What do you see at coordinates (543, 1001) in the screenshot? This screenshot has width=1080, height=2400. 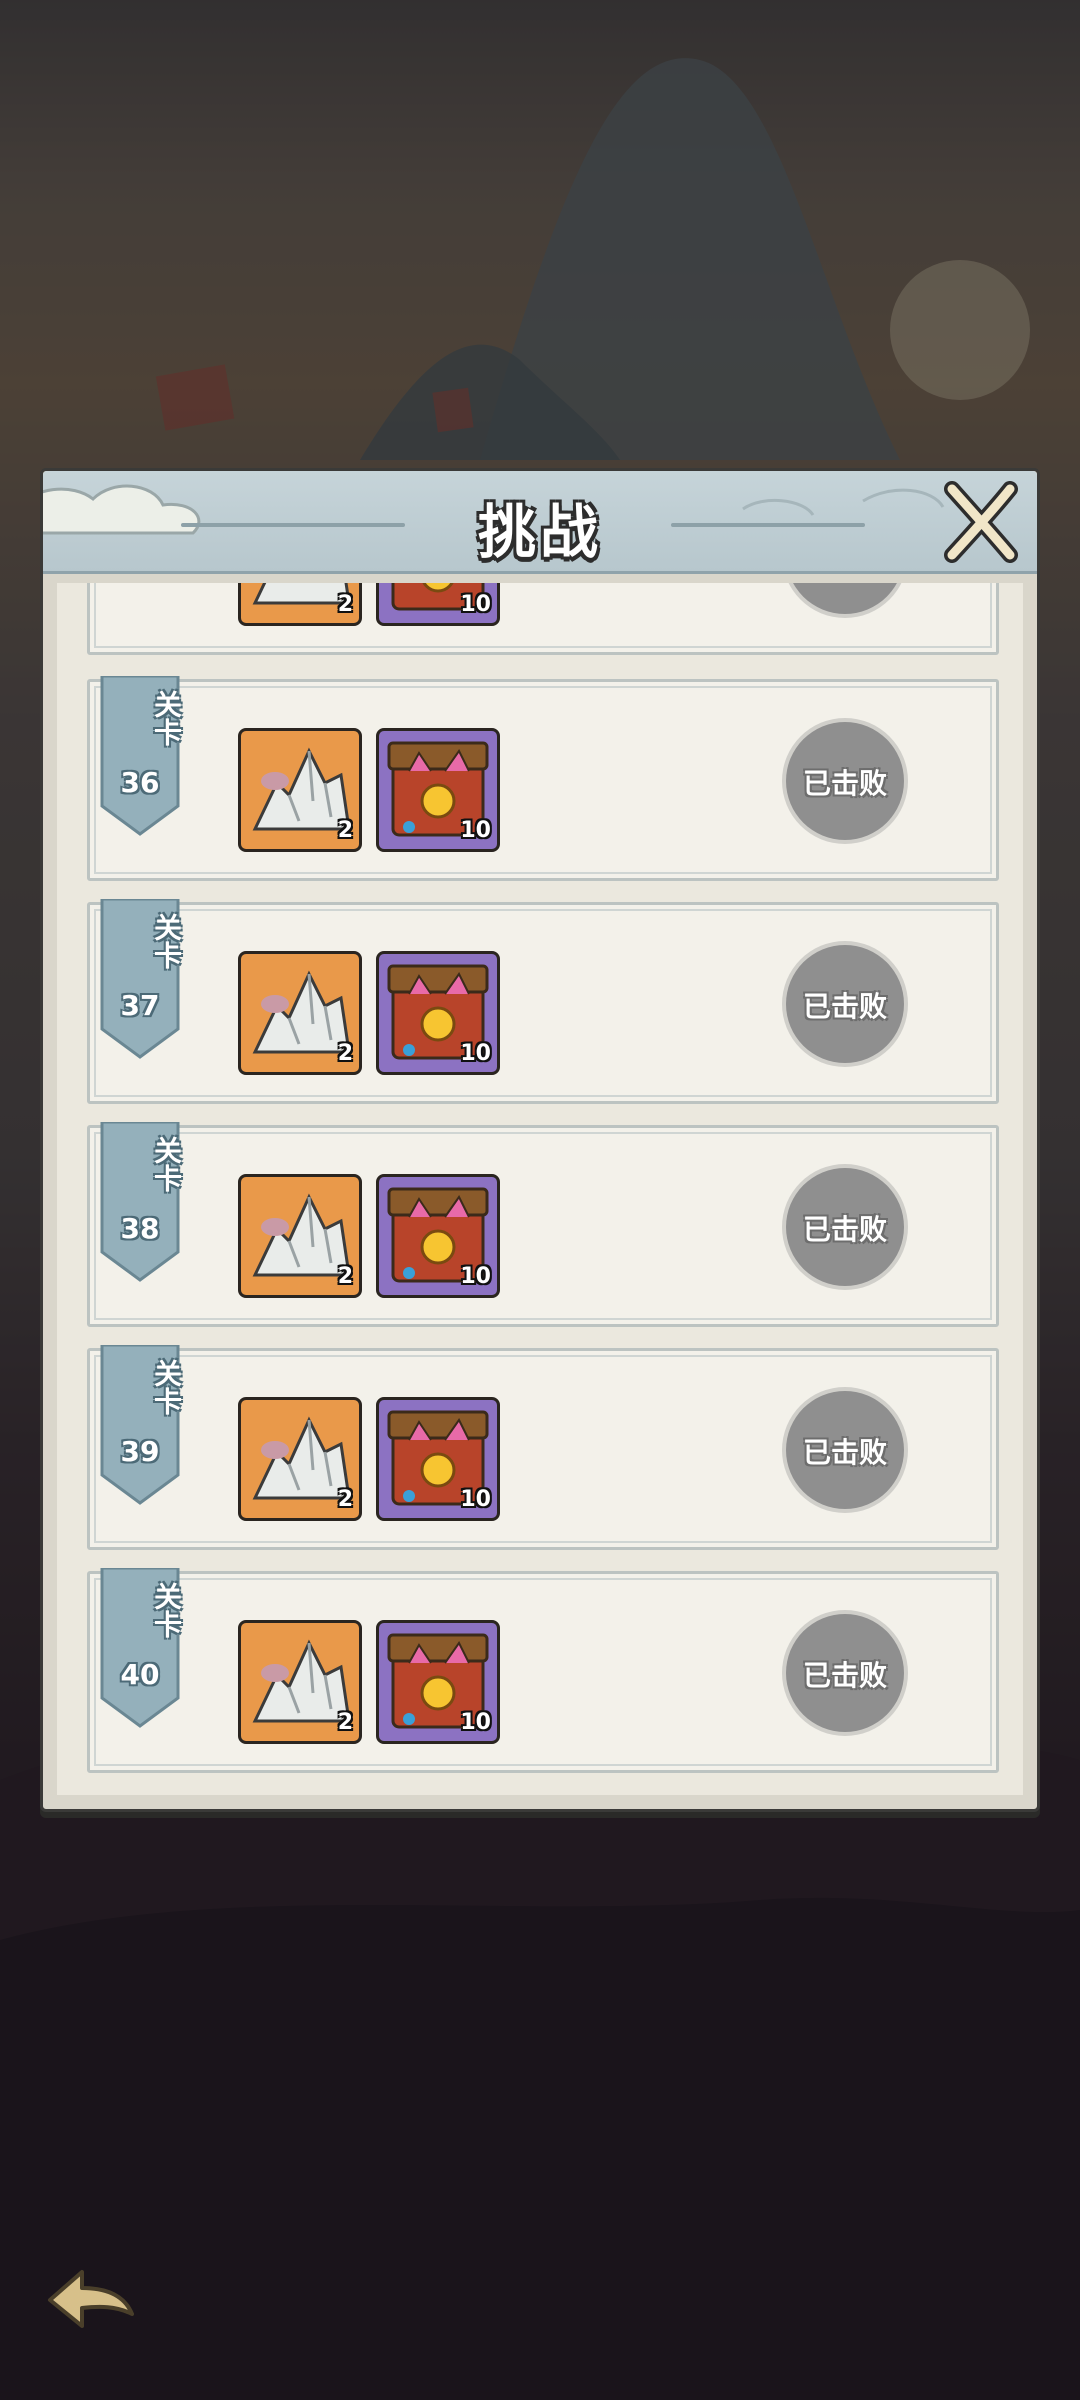 I see `stage-row-37: 关卡 37 2 10 已击败` at bounding box center [543, 1001].